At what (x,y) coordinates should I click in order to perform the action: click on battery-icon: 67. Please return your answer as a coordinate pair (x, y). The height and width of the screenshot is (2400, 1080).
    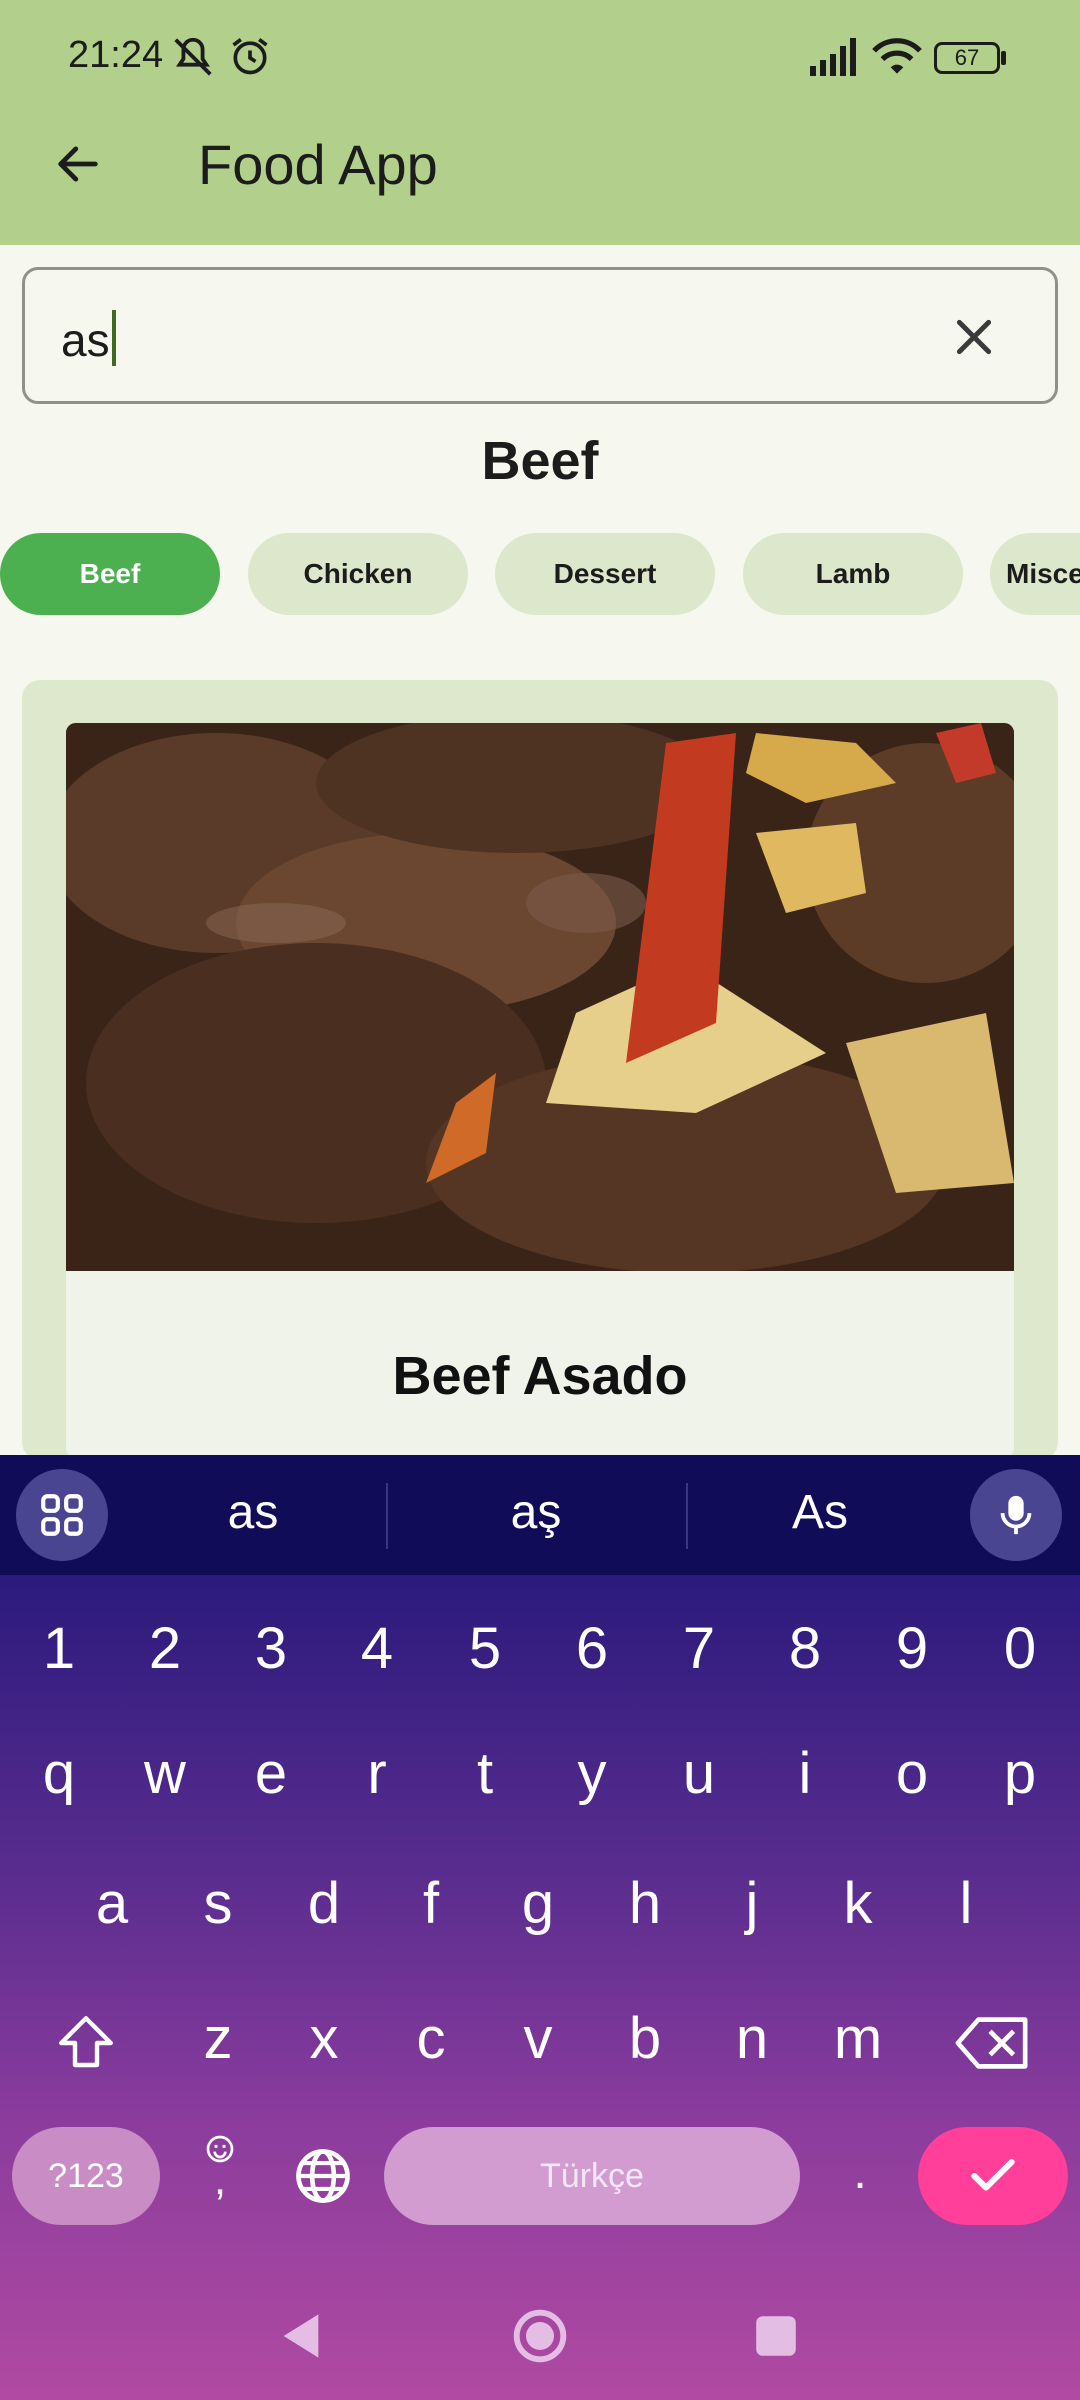
    Looking at the image, I should click on (967, 58).